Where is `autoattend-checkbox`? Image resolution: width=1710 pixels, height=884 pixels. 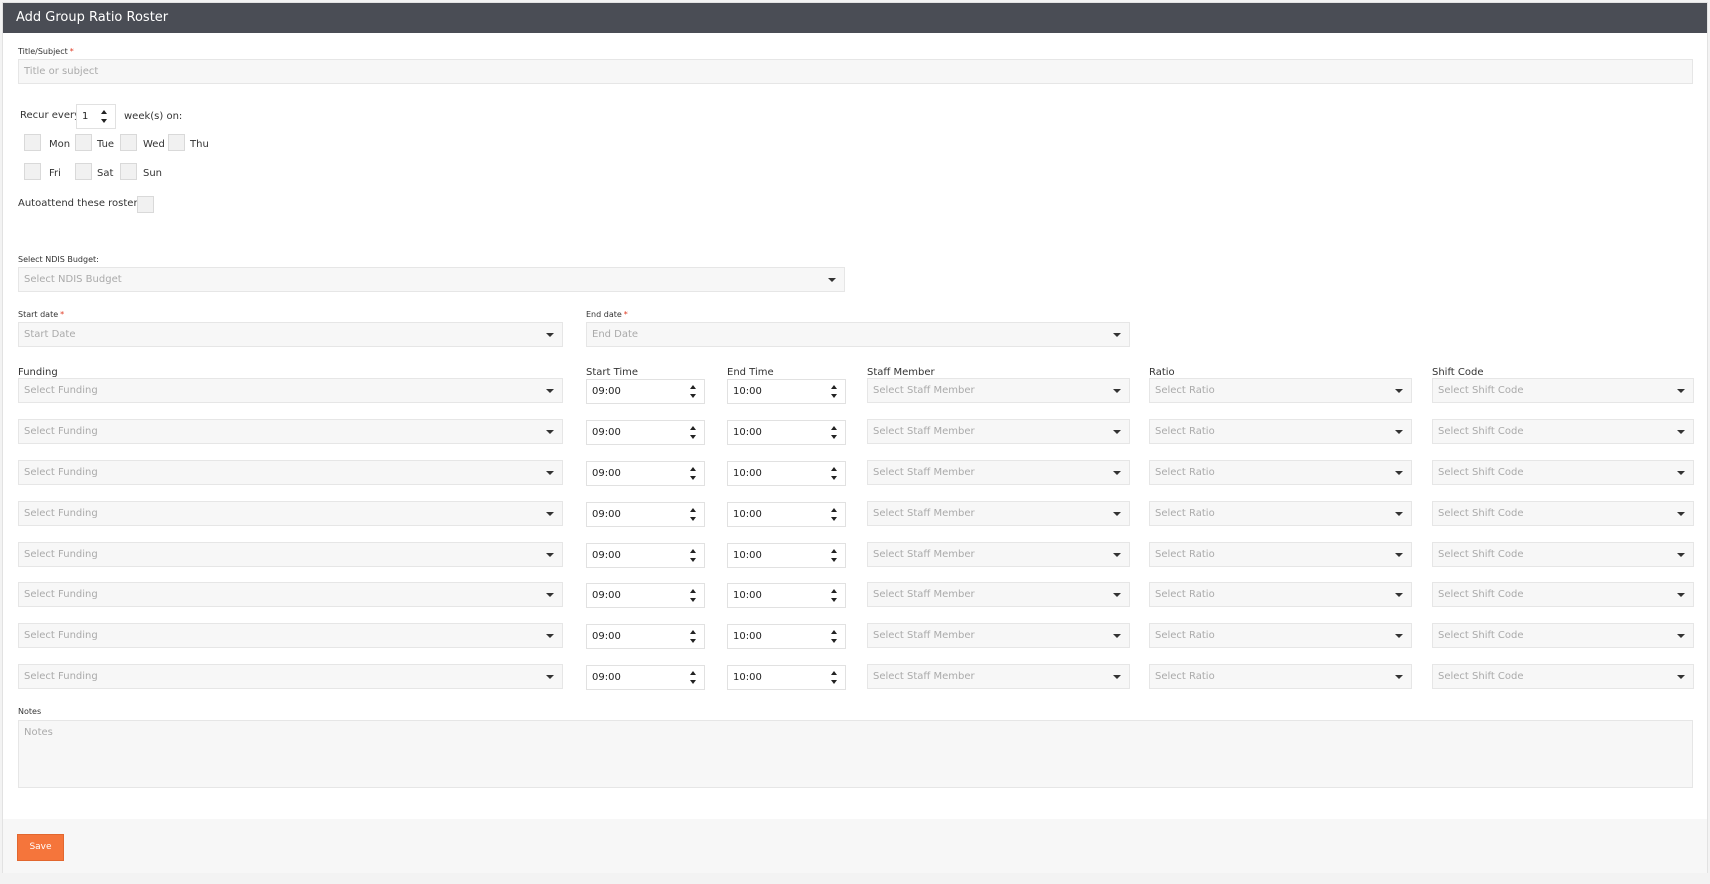
autoattend-checkbox is located at coordinates (145, 204).